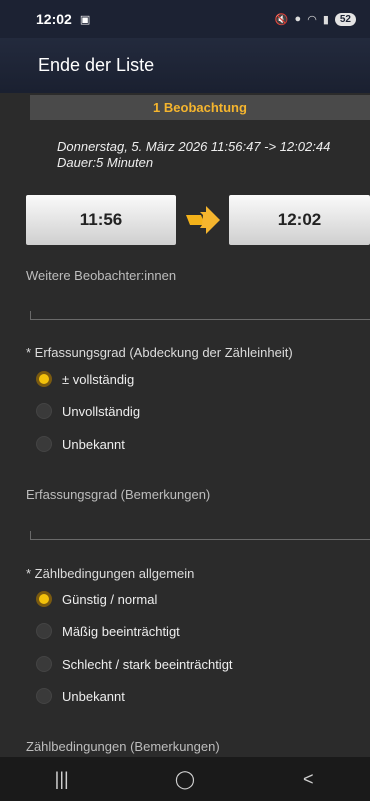 The image size is (370, 801). What do you see at coordinates (101, 411) in the screenshot?
I see `radio-label: Unvollständig` at bounding box center [101, 411].